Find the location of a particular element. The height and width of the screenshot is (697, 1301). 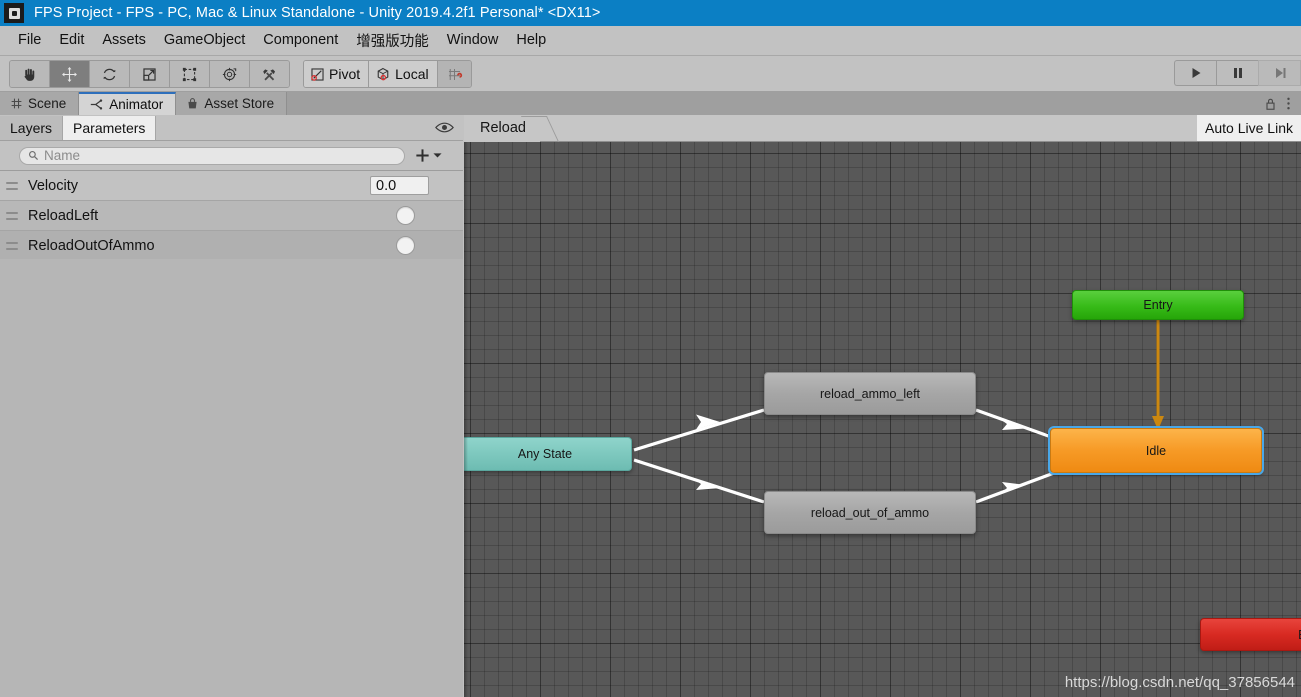

editor-toolbar: Pivot Local is located at coordinates (650, 73).